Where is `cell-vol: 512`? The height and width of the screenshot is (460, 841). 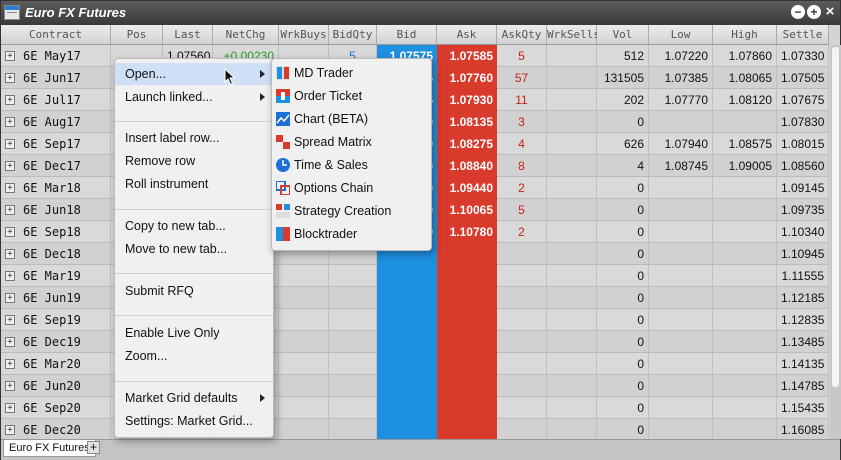
cell-vol: 512 is located at coordinates (623, 56).